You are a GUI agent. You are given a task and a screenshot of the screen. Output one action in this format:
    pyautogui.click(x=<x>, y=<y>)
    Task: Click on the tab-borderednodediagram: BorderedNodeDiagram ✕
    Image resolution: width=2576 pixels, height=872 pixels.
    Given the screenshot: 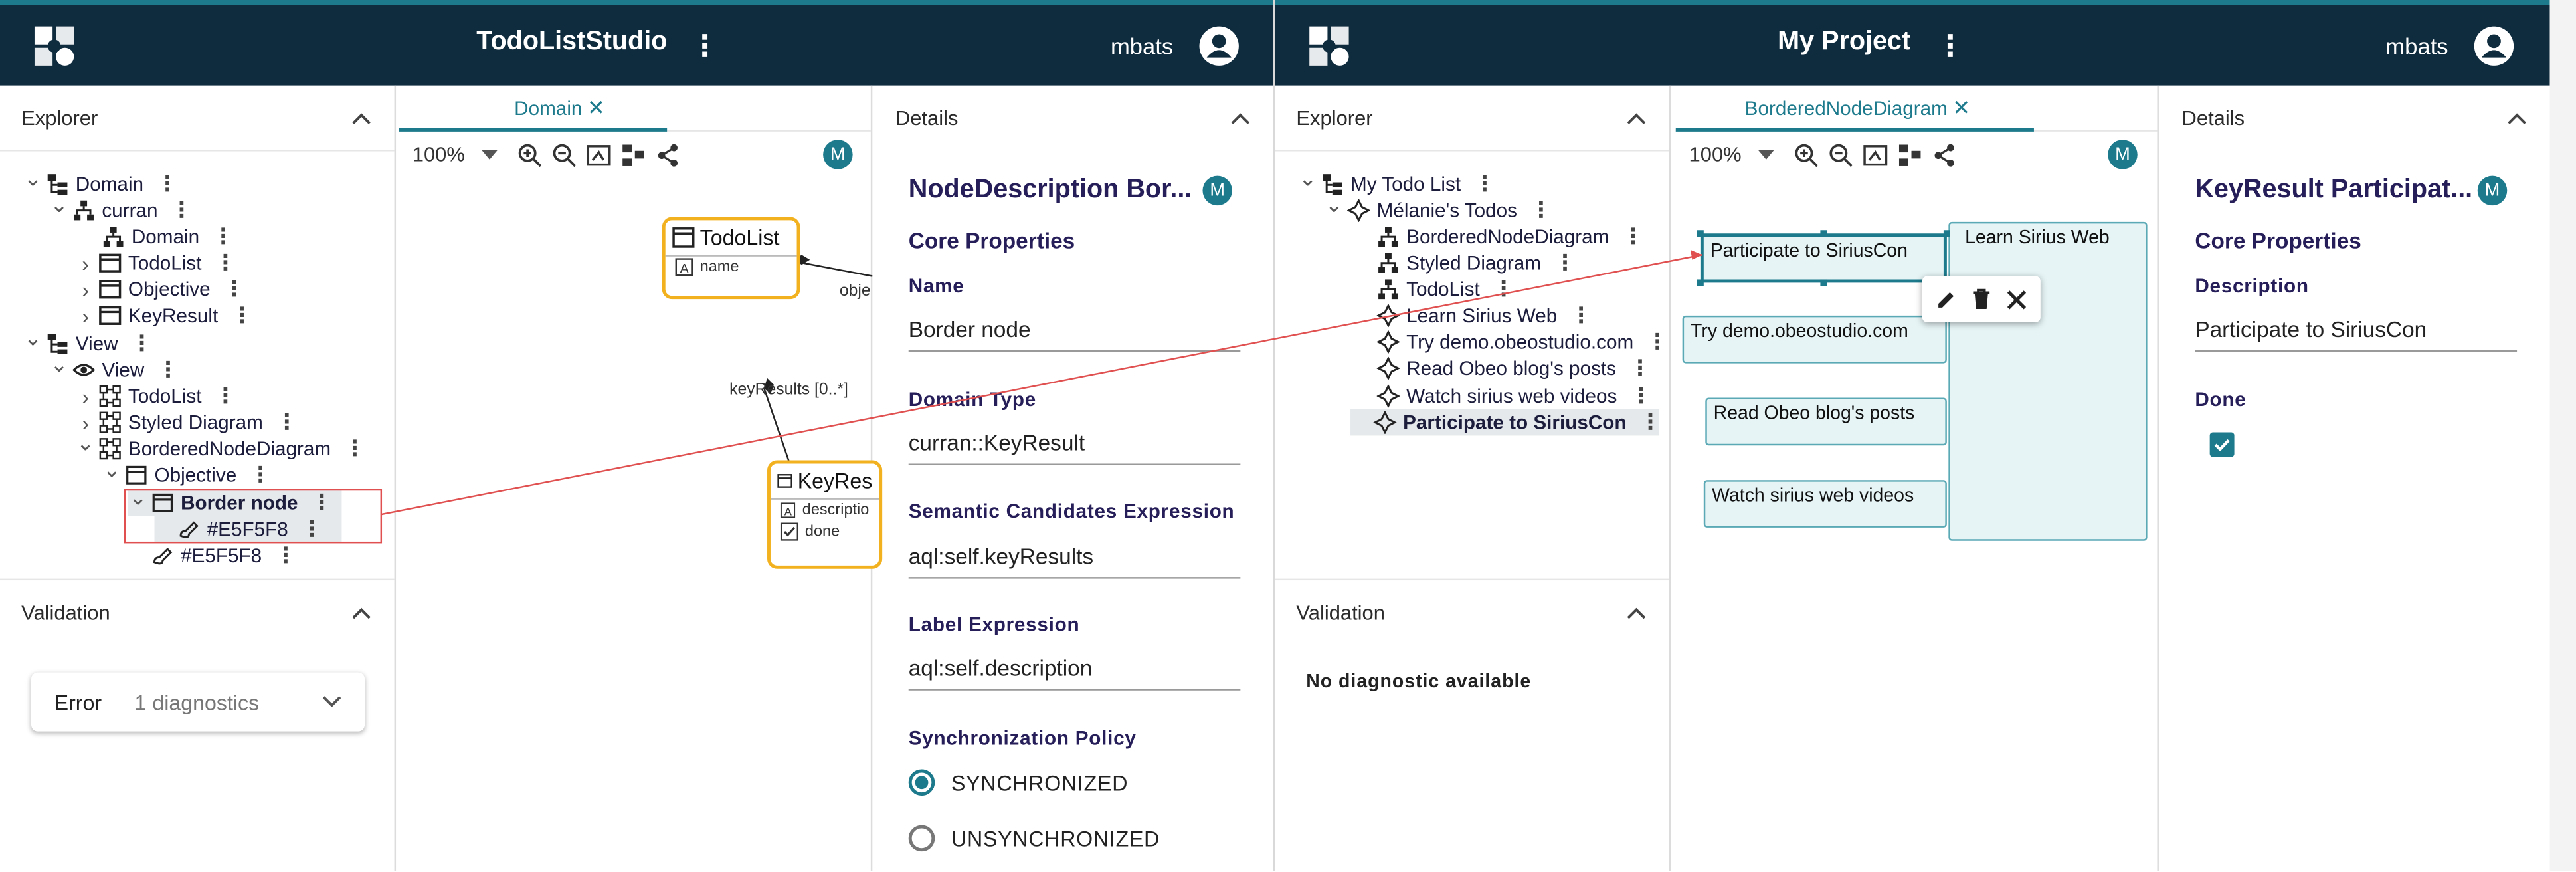 What is the action you would take?
    pyautogui.click(x=1858, y=109)
    